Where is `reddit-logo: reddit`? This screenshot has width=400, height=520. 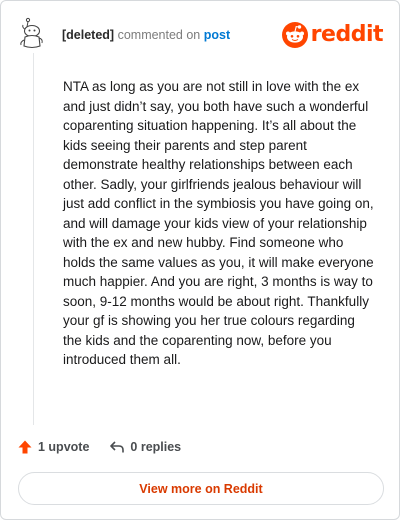
reddit-logo: reddit is located at coordinates (332, 35).